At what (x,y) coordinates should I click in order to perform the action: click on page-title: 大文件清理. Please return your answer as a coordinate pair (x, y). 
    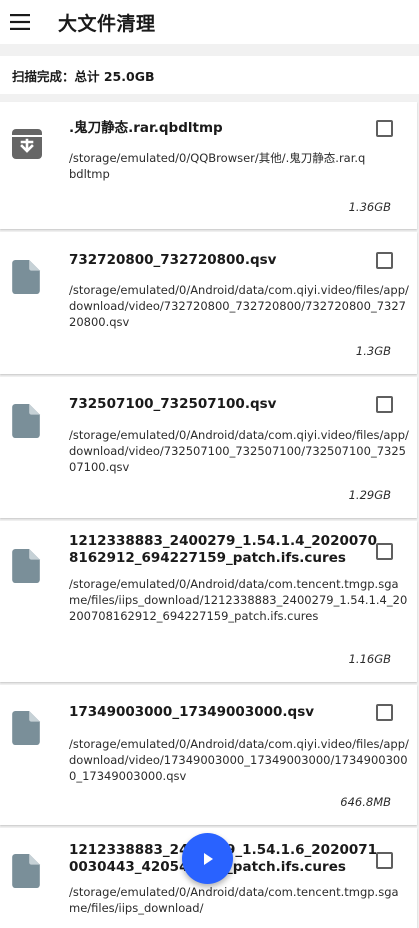
    Looking at the image, I should click on (107, 23).